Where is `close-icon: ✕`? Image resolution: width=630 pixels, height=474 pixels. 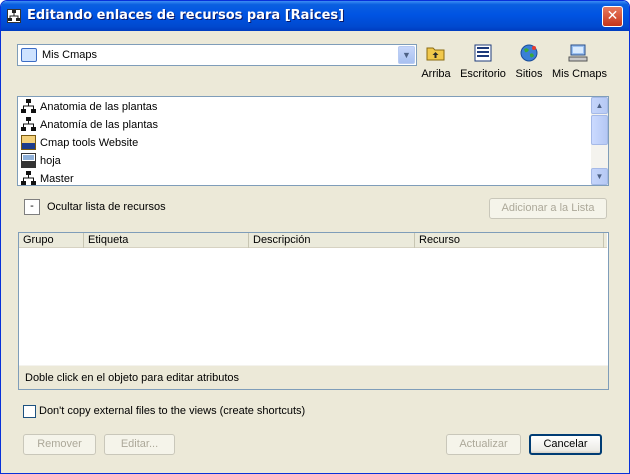 close-icon: ✕ is located at coordinates (612, 16).